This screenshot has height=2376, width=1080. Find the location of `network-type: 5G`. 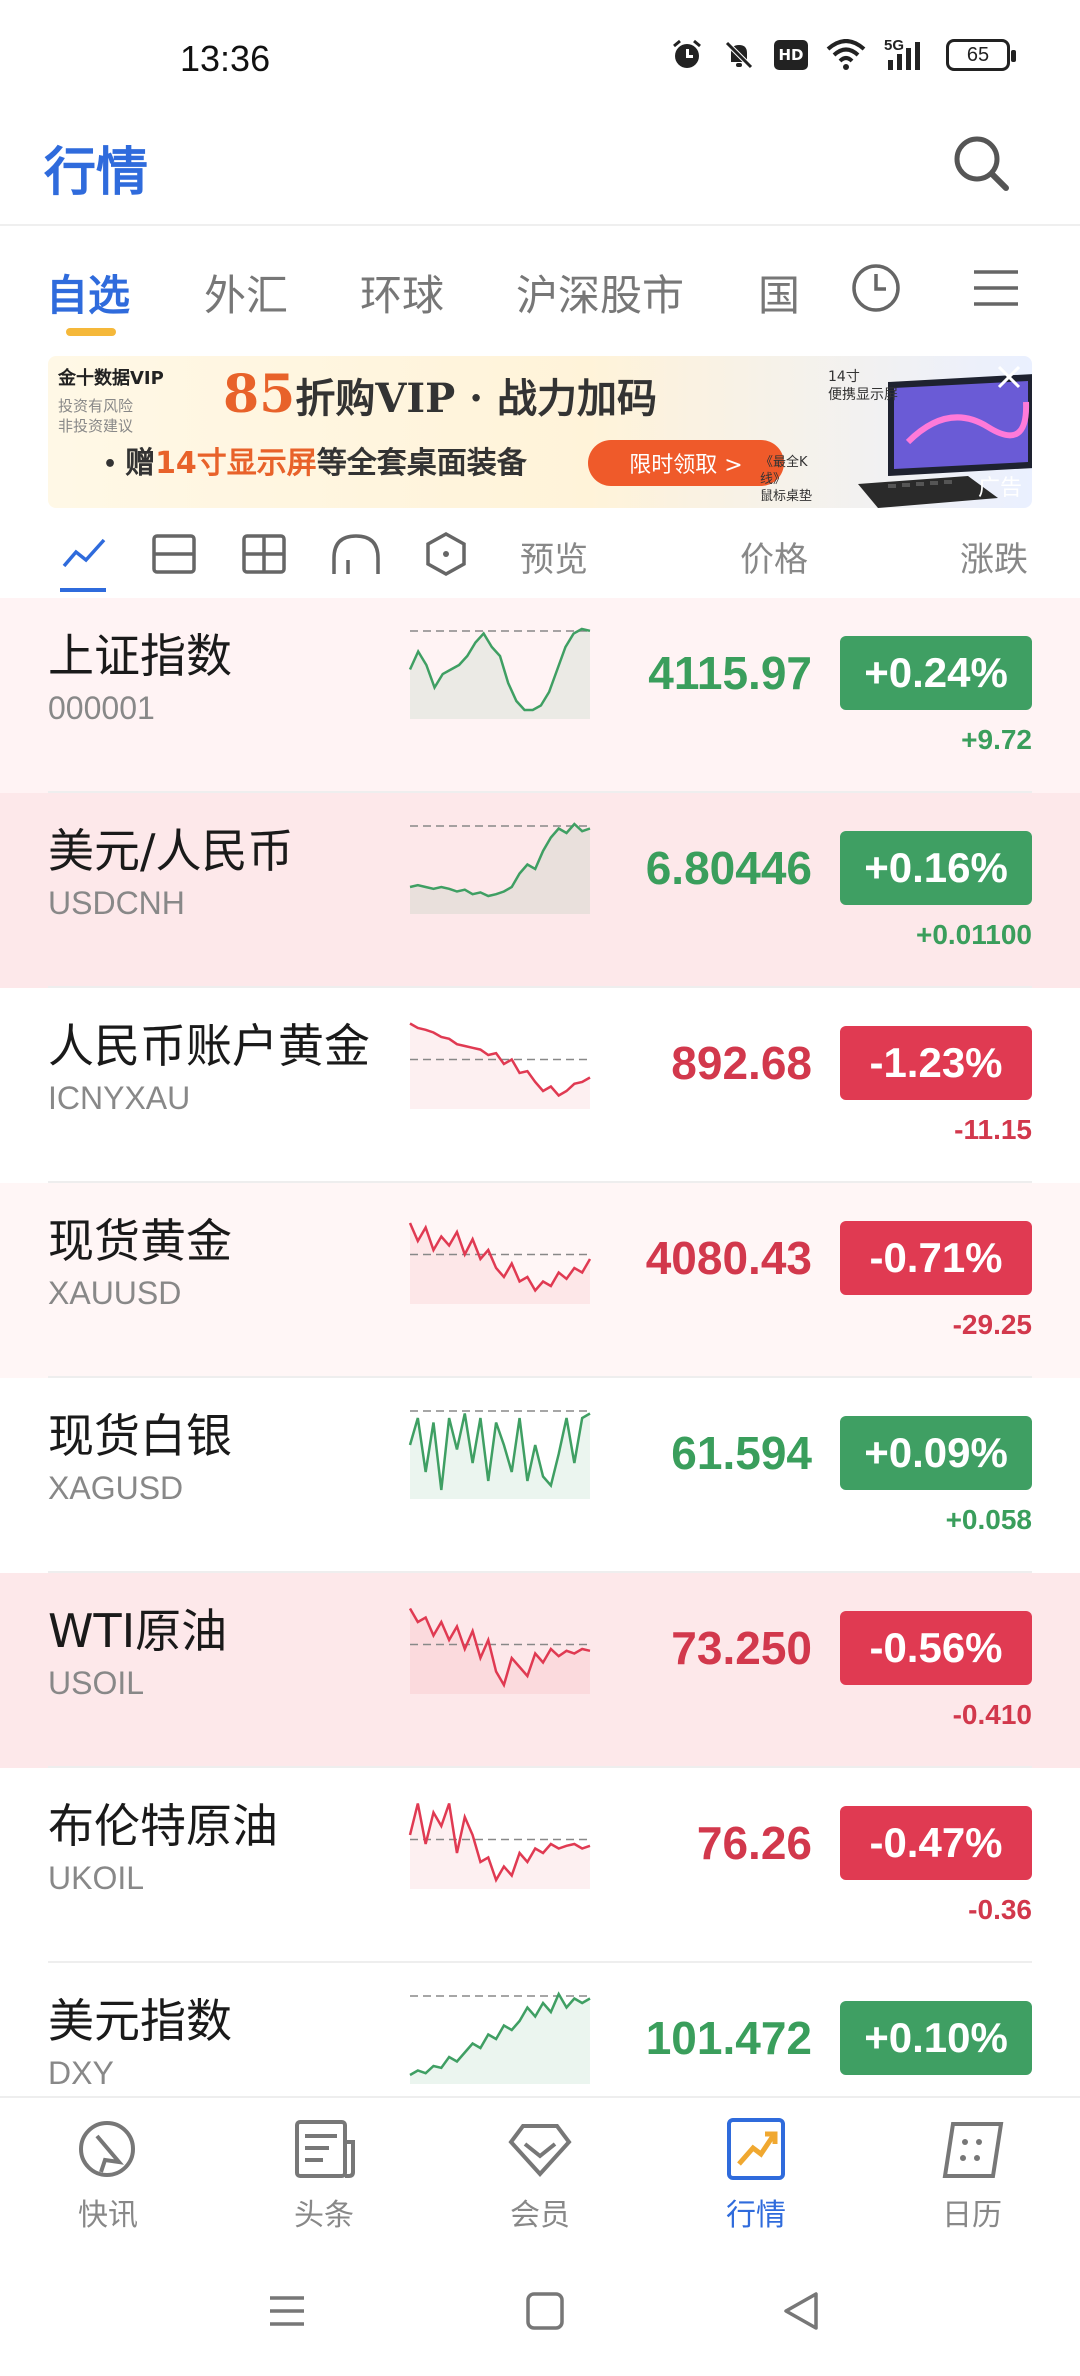

network-type: 5G is located at coordinates (894, 45).